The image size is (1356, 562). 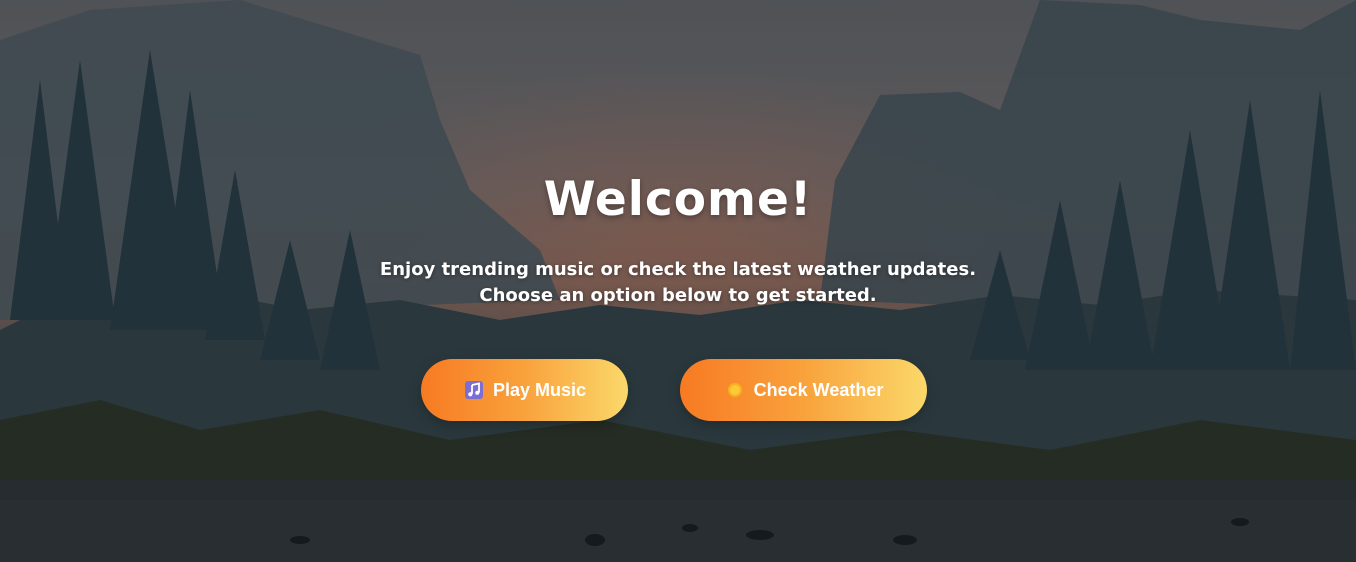 What do you see at coordinates (735, 390) in the screenshot?
I see `sun-icon` at bounding box center [735, 390].